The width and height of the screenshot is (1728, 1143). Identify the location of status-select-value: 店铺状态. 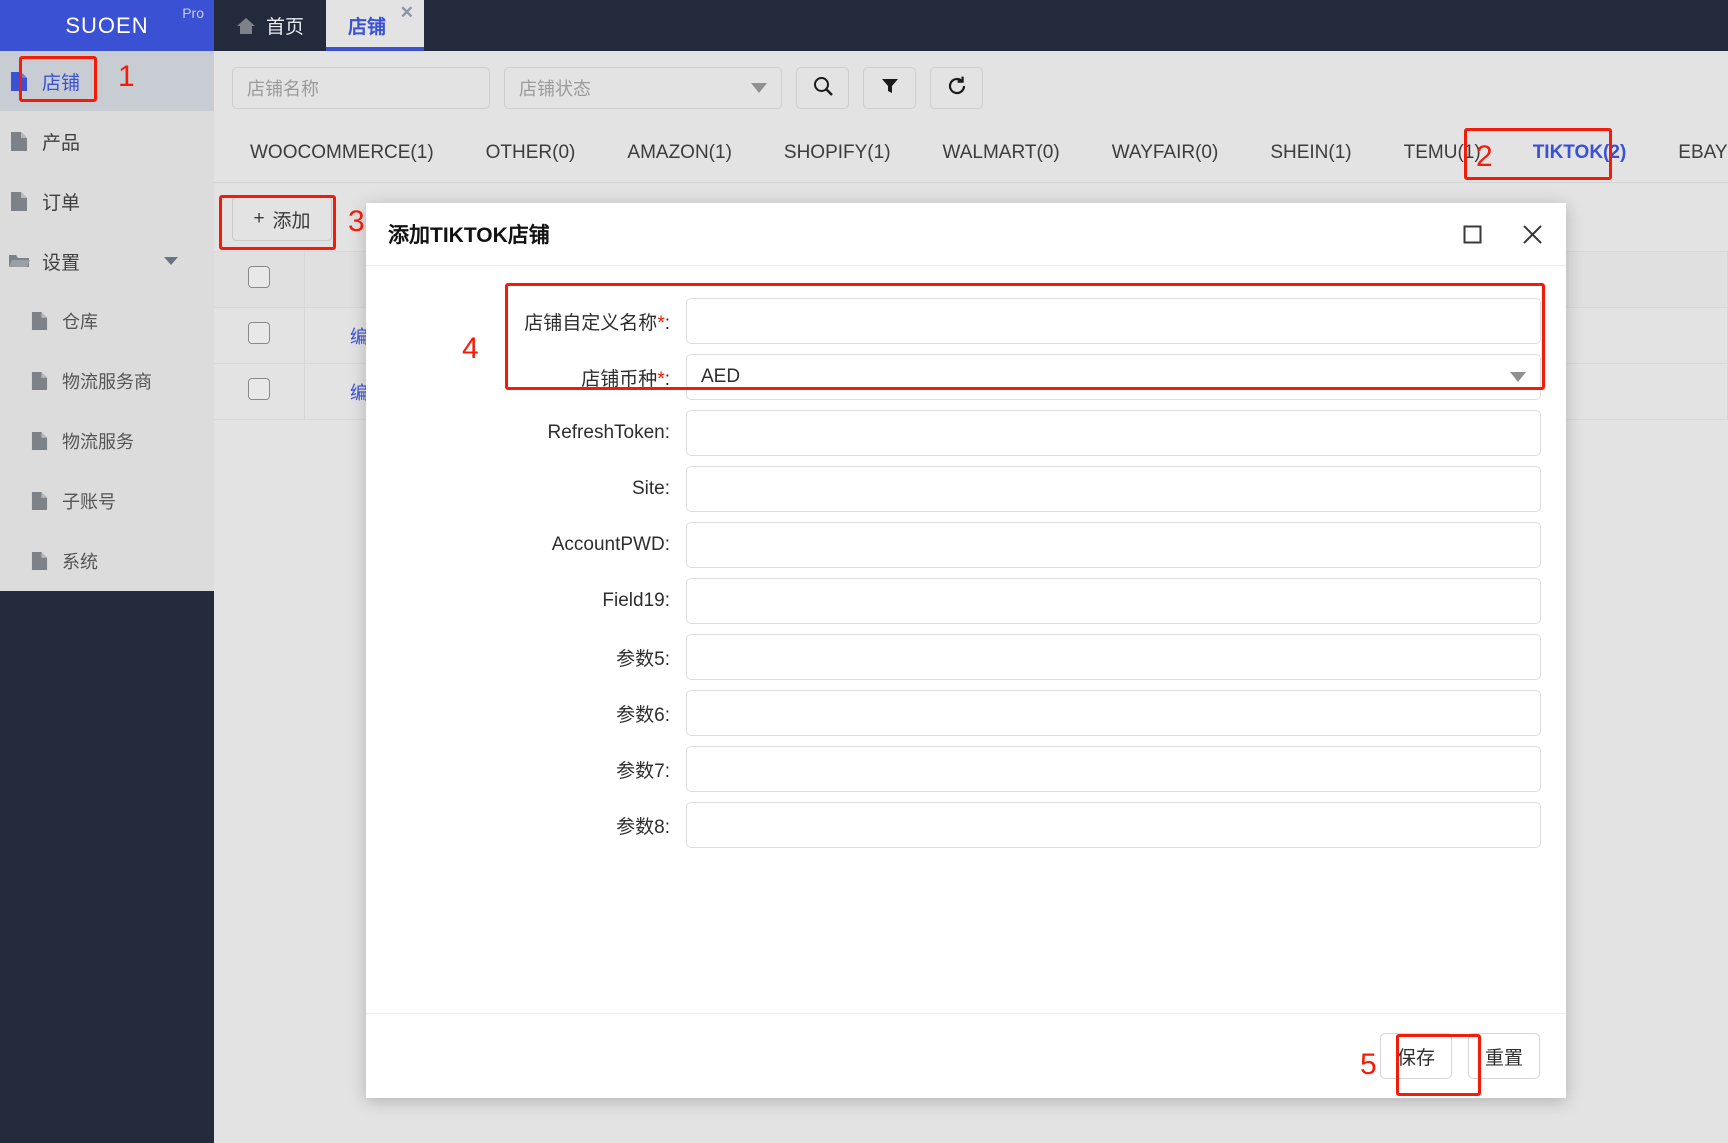
(555, 89).